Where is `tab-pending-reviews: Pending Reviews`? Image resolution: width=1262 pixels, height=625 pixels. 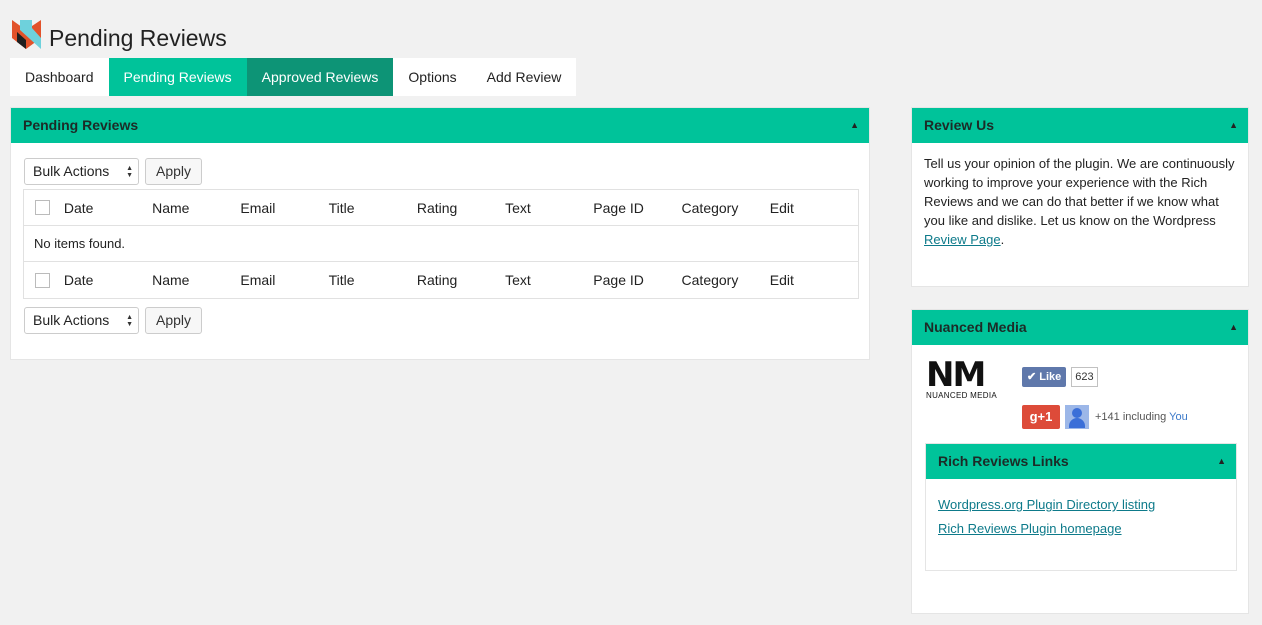 tab-pending-reviews: Pending Reviews is located at coordinates (177, 77).